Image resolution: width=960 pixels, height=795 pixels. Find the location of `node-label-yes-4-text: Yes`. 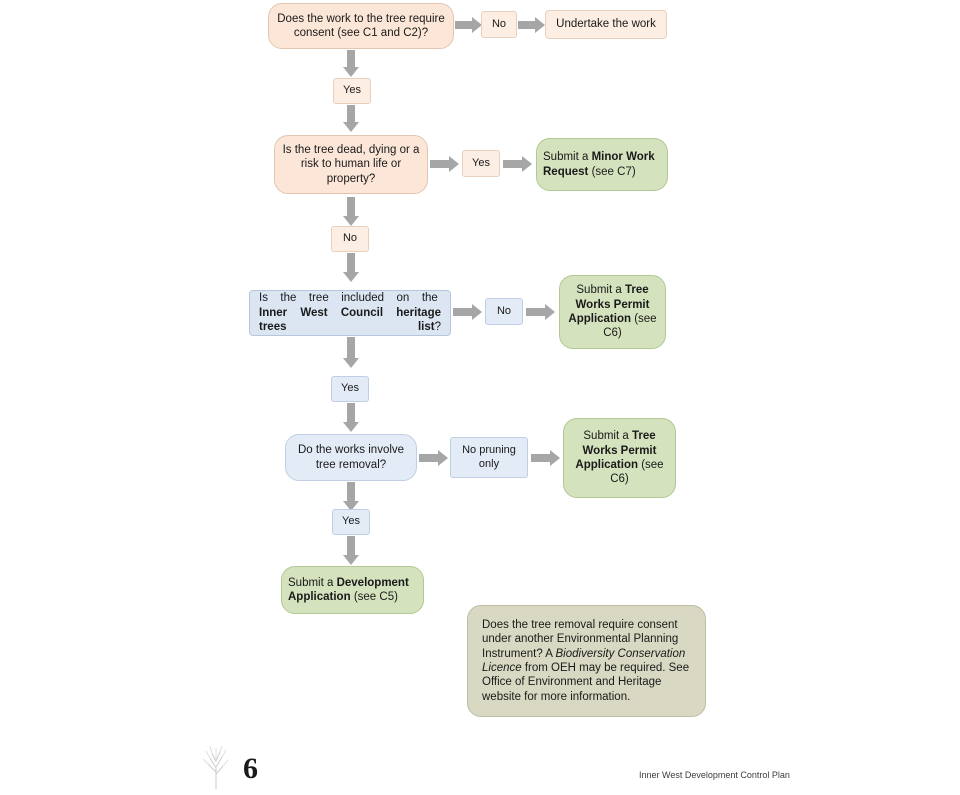

node-label-yes-4-text: Yes is located at coordinates (351, 521).